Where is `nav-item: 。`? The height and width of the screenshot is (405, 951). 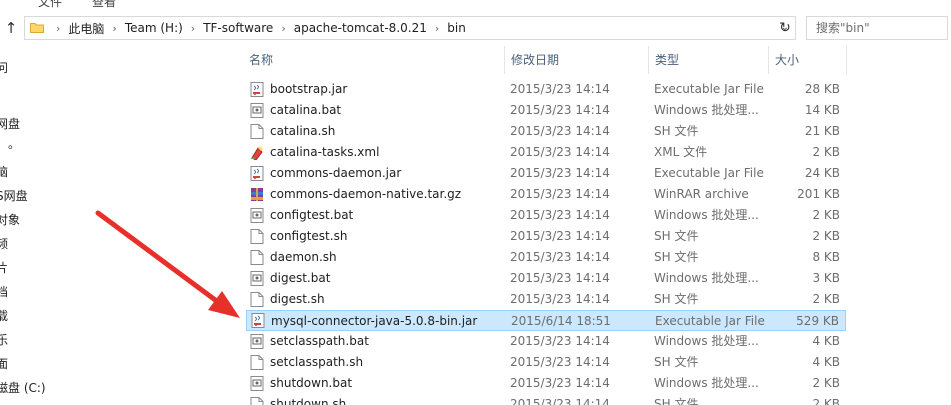
nav-item: 。 is located at coordinates (14, 144).